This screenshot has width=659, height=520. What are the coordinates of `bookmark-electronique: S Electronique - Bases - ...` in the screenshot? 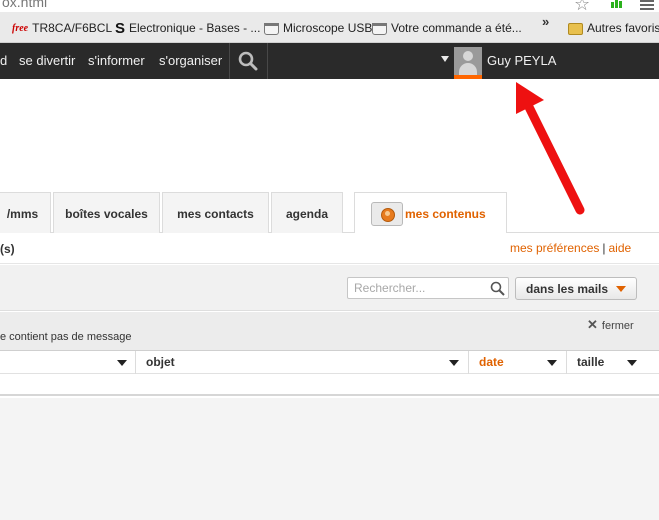 It's located at (187, 28).